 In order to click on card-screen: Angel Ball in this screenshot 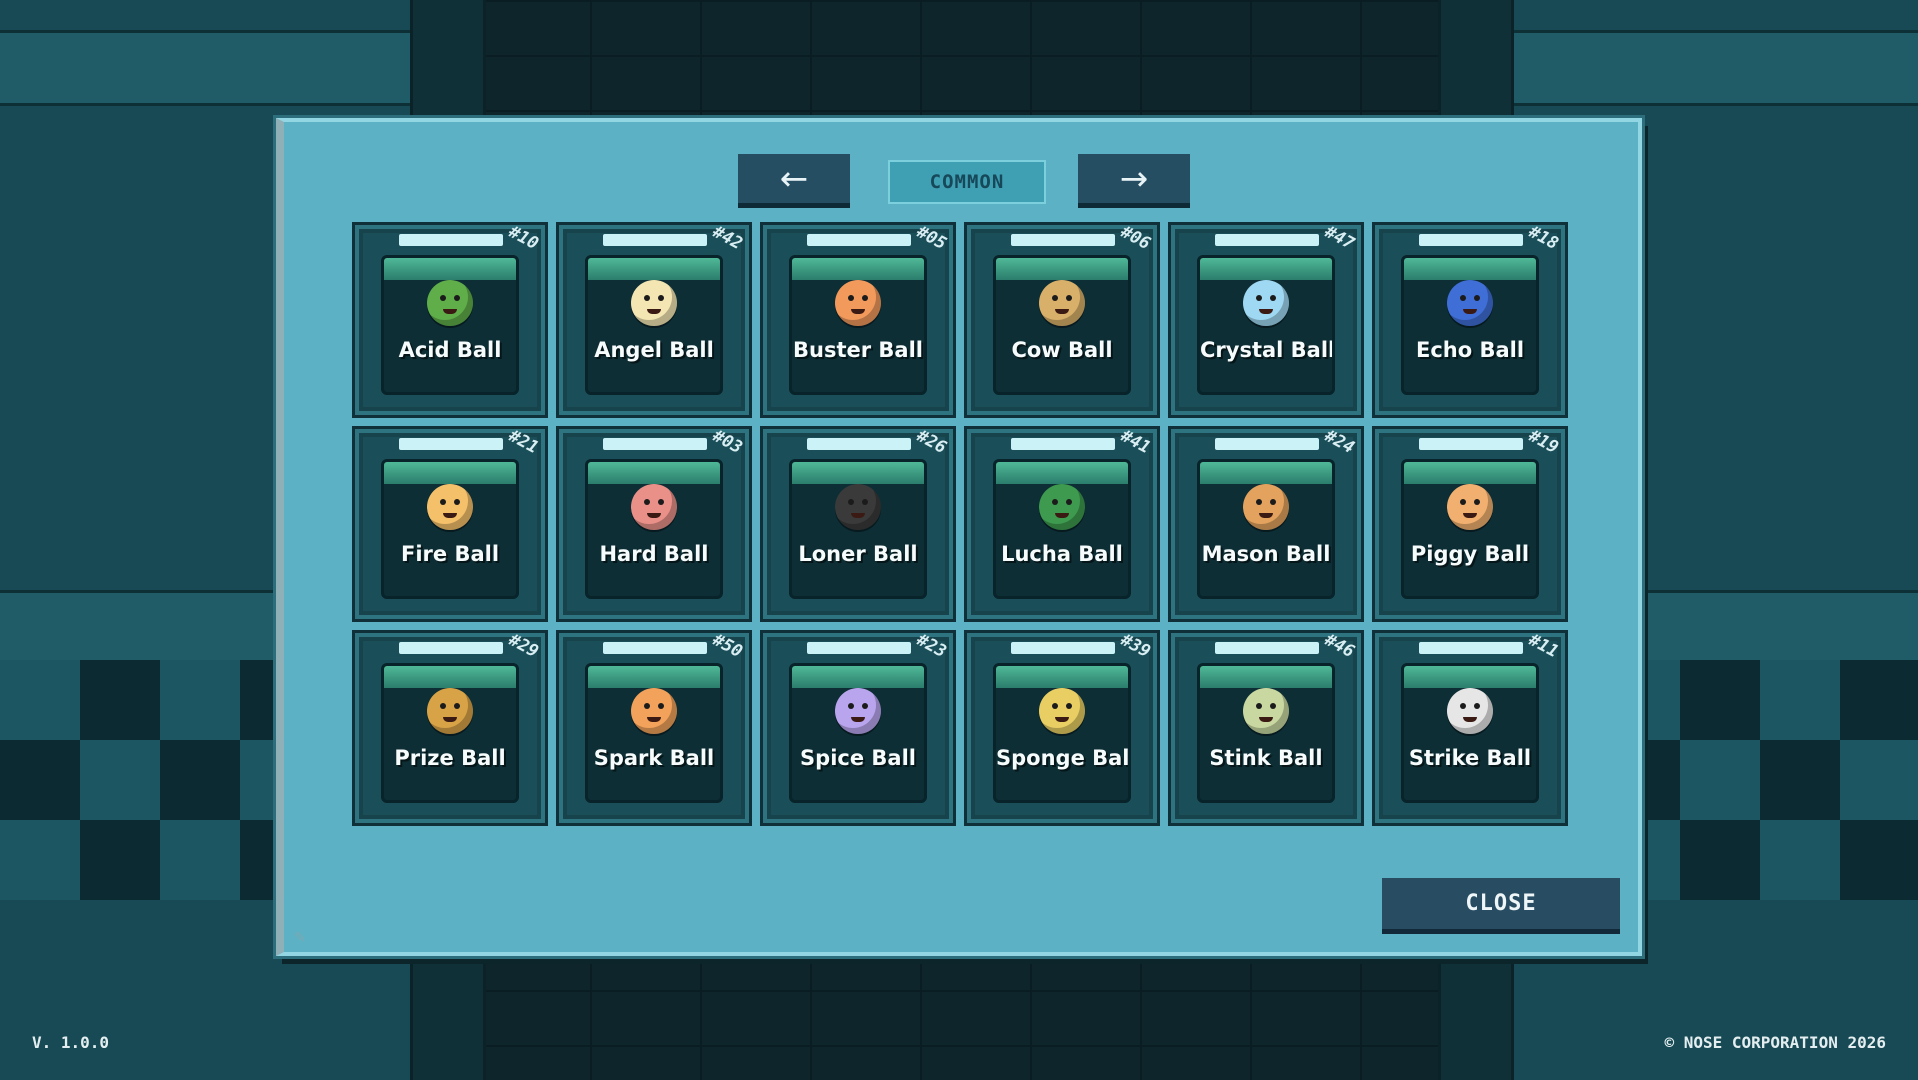, I will do `click(654, 325)`.